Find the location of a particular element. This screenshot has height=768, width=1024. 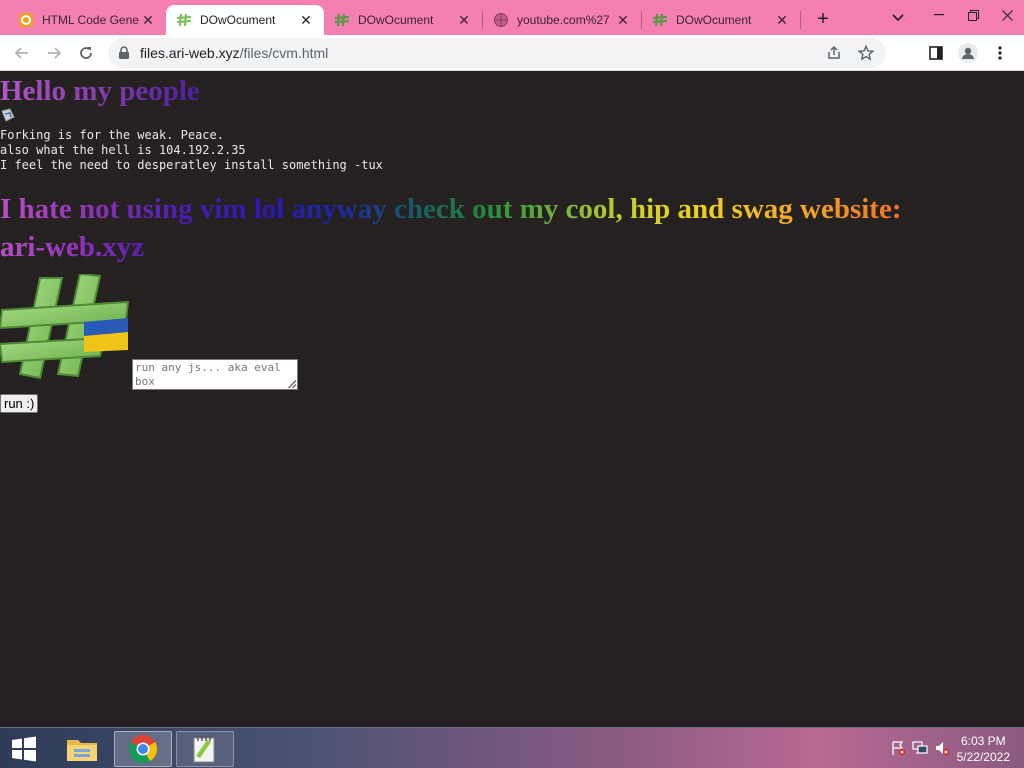

bookmark-star-icon is located at coordinates (866, 54).